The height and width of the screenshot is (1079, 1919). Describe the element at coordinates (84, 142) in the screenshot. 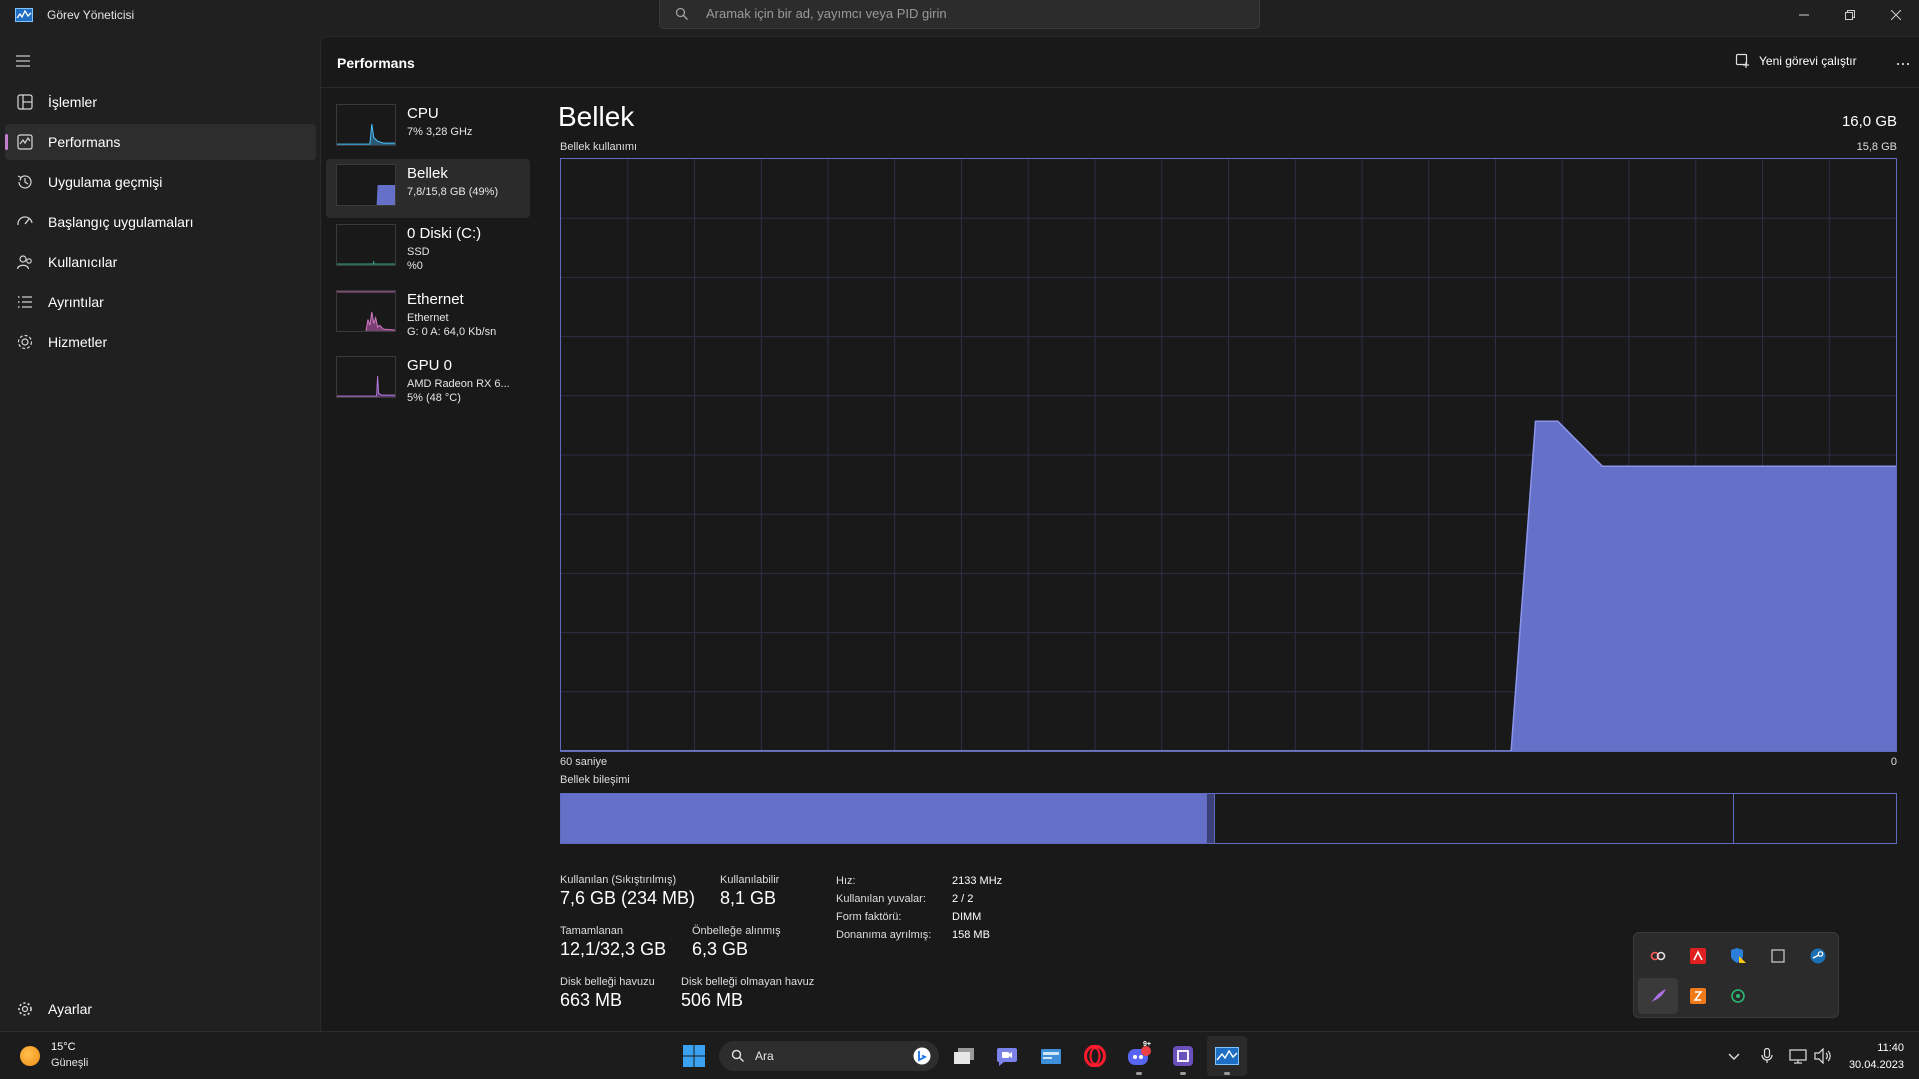

I see `sidebar-item-label: Performans` at that location.